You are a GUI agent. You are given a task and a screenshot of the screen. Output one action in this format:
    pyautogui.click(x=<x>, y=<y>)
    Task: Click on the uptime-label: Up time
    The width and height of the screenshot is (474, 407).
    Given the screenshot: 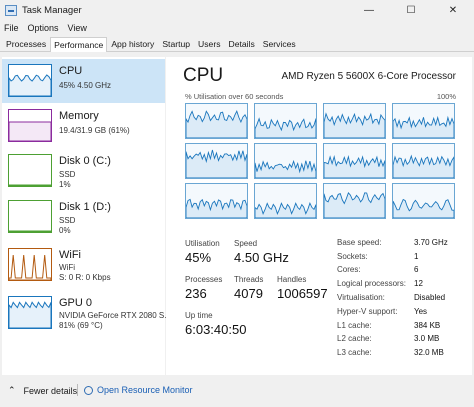 What is the action you would take?
    pyautogui.click(x=199, y=315)
    